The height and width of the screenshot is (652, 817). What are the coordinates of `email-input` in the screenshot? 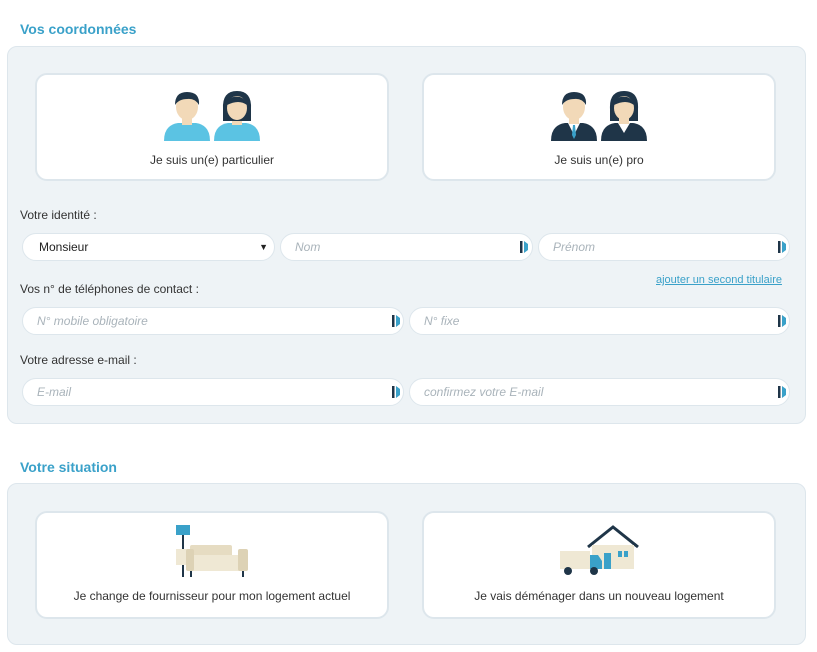 It's located at (213, 392).